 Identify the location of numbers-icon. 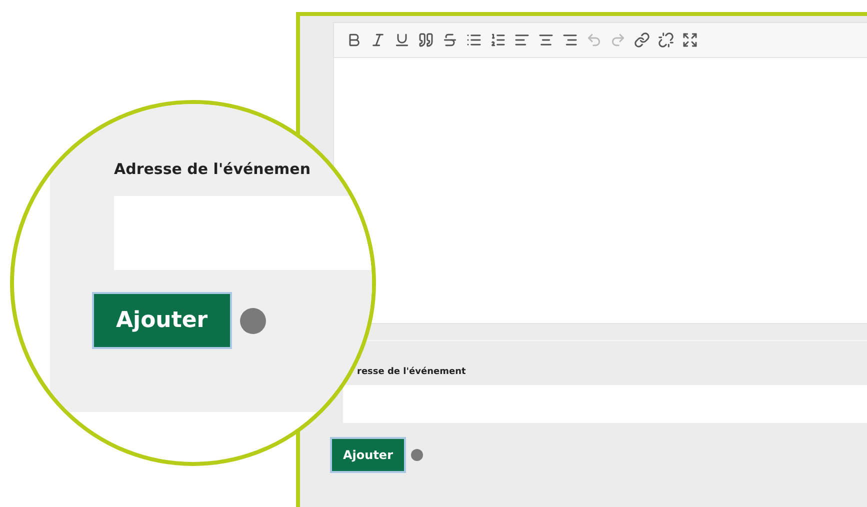
(498, 40).